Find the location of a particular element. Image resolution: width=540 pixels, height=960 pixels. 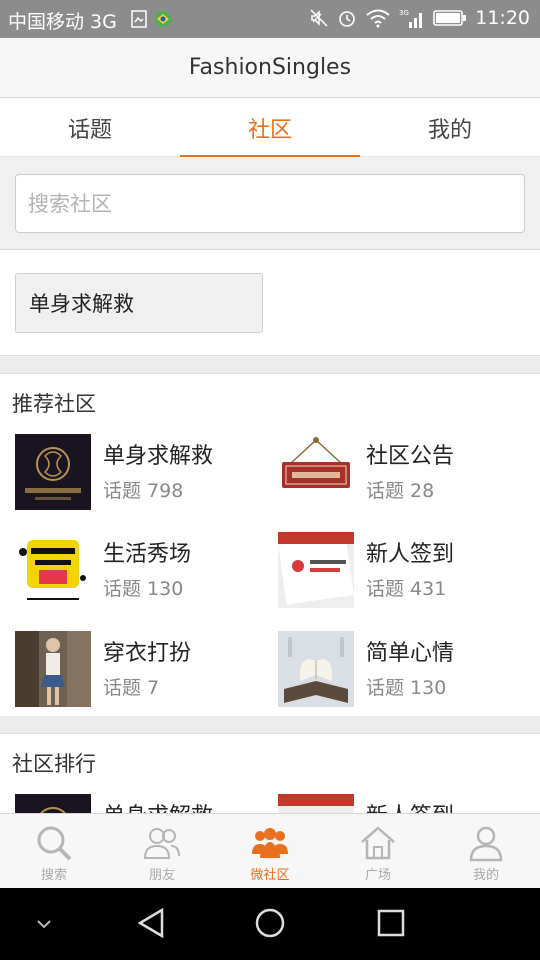

chevron-down-icon is located at coordinates (44, 924).